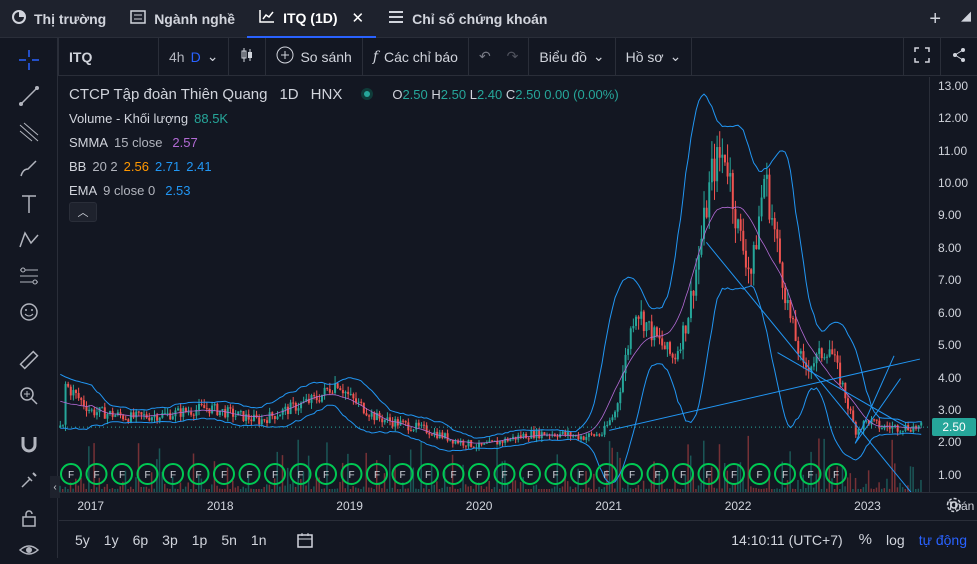 The width and height of the screenshot is (977, 564). I want to click on percent-toggle: %, so click(865, 539).